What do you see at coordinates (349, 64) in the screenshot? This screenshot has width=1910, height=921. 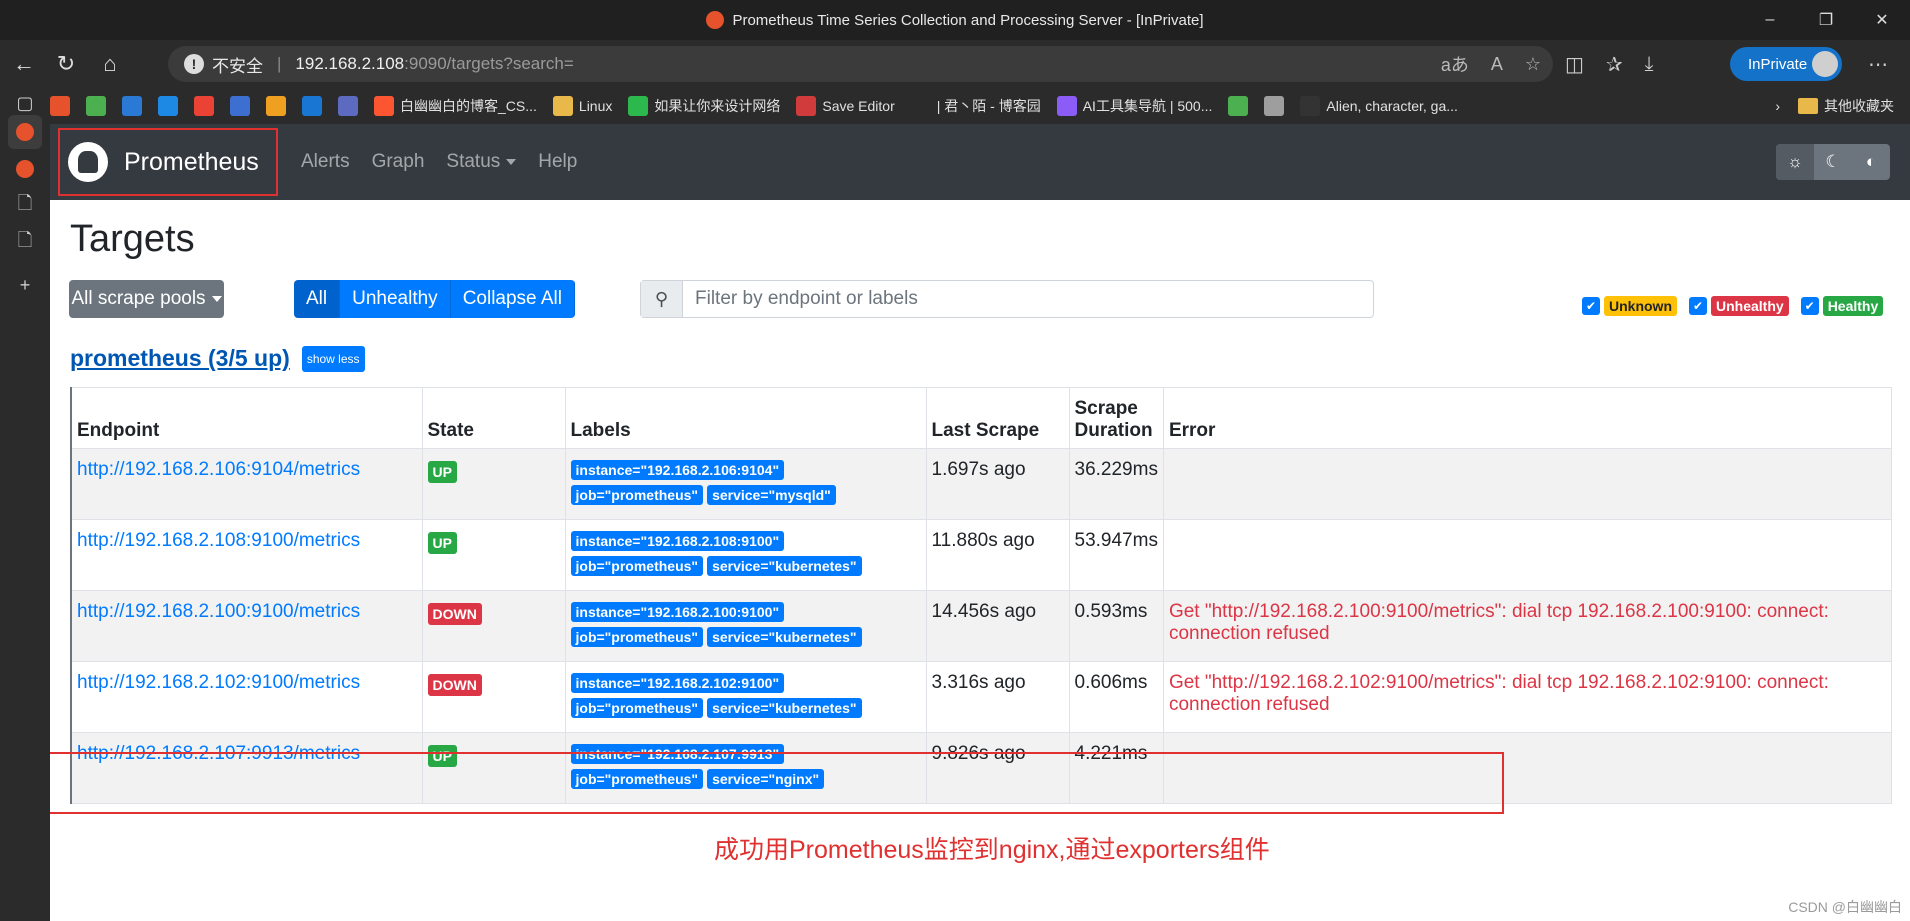 I see `url-host: 192.168.2.108` at bounding box center [349, 64].